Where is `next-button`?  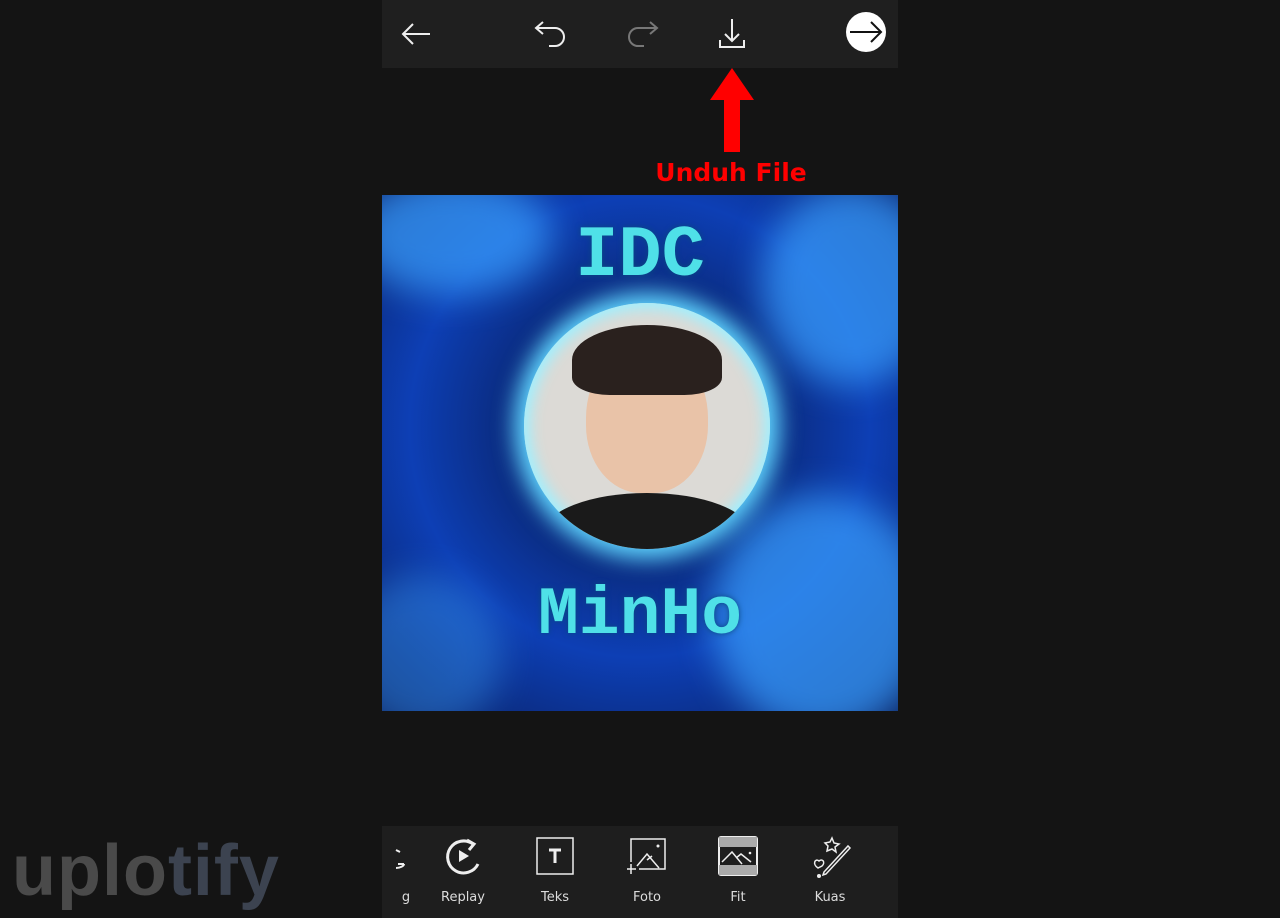 next-button is located at coordinates (866, 32).